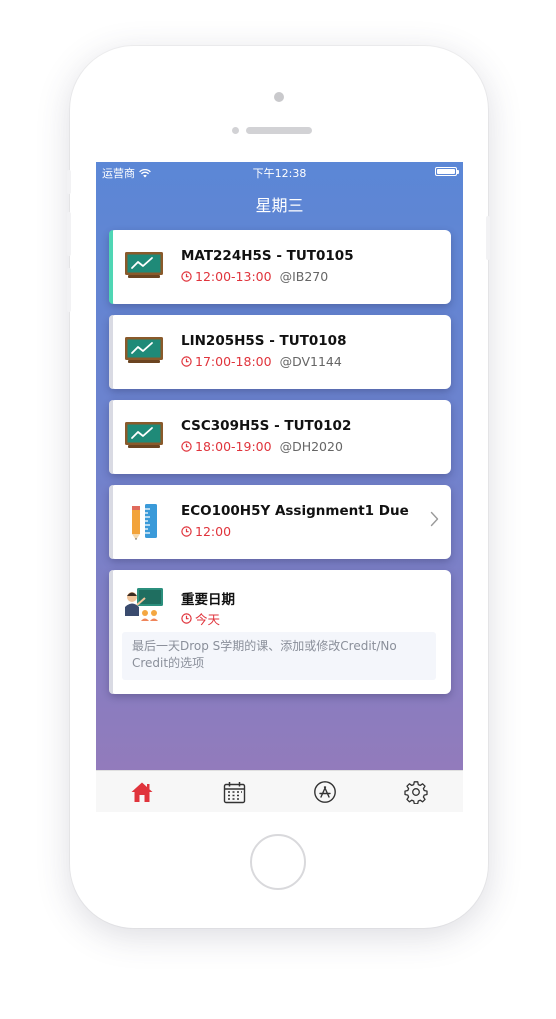 The height and width of the screenshot is (1019, 556). I want to click on time-group: 今天, so click(200, 618).